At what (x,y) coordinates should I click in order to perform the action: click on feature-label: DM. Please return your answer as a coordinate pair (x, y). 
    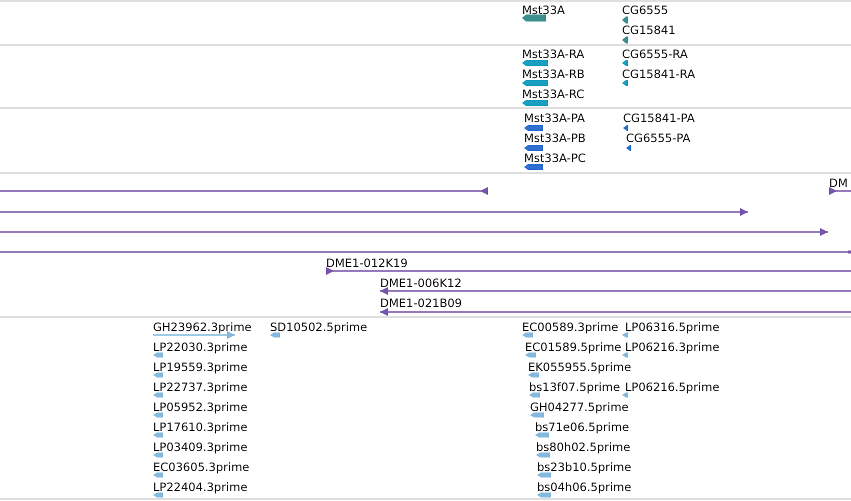
    Looking at the image, I should click on (838, 183).